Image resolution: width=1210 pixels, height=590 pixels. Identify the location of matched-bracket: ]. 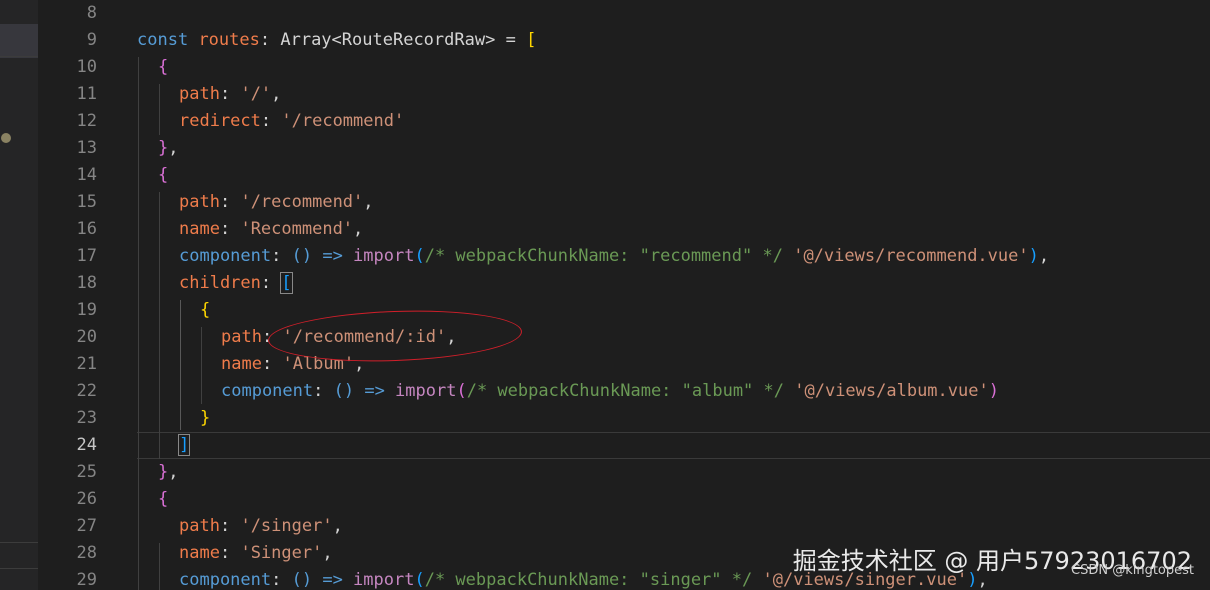
(184, 445).